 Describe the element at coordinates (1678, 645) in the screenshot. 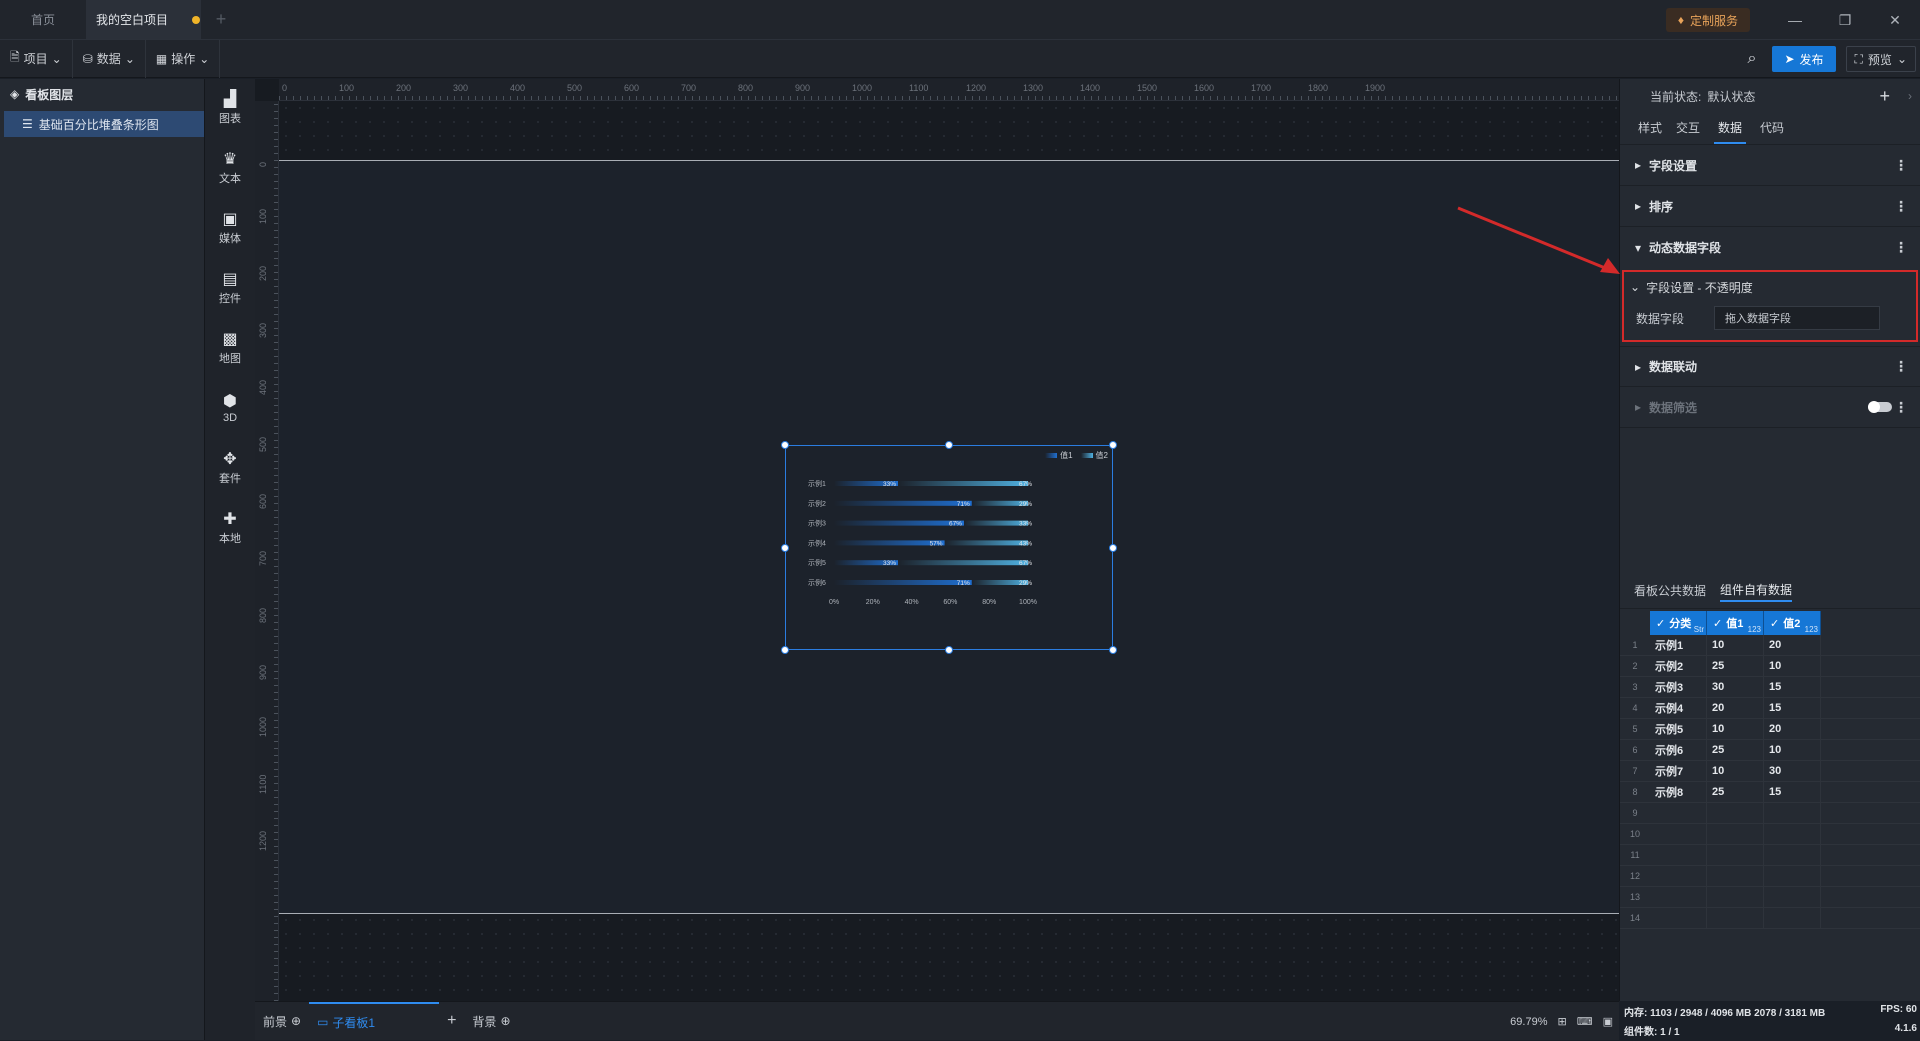

I see `table-cell: 示例1` at that location.